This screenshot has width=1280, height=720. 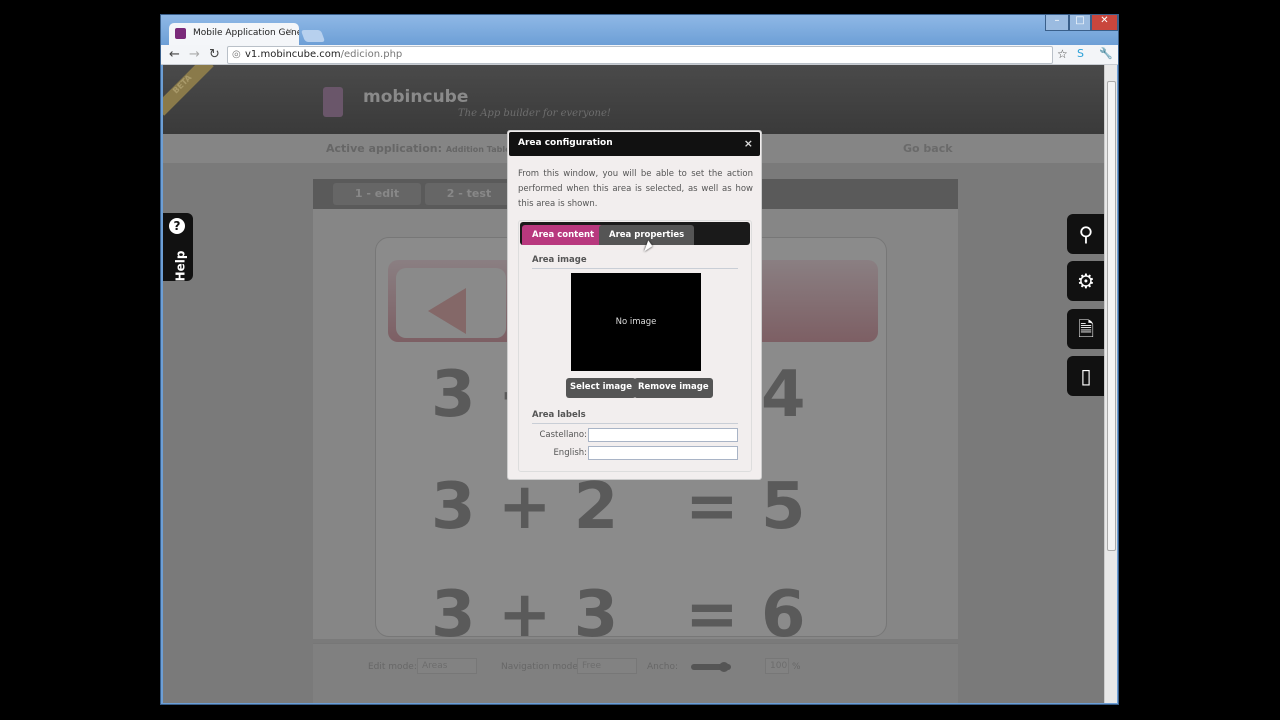 I want to click on document-settings-icon: 🗎, so click(x=1086, y=329).